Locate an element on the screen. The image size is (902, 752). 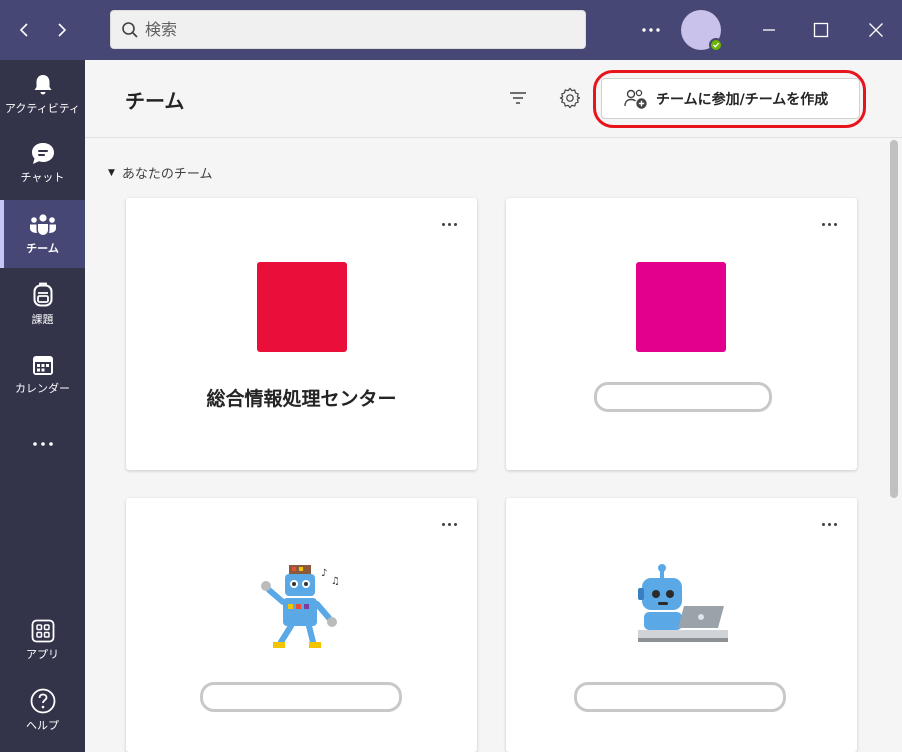
back-button is located at coordinates (25, 30).